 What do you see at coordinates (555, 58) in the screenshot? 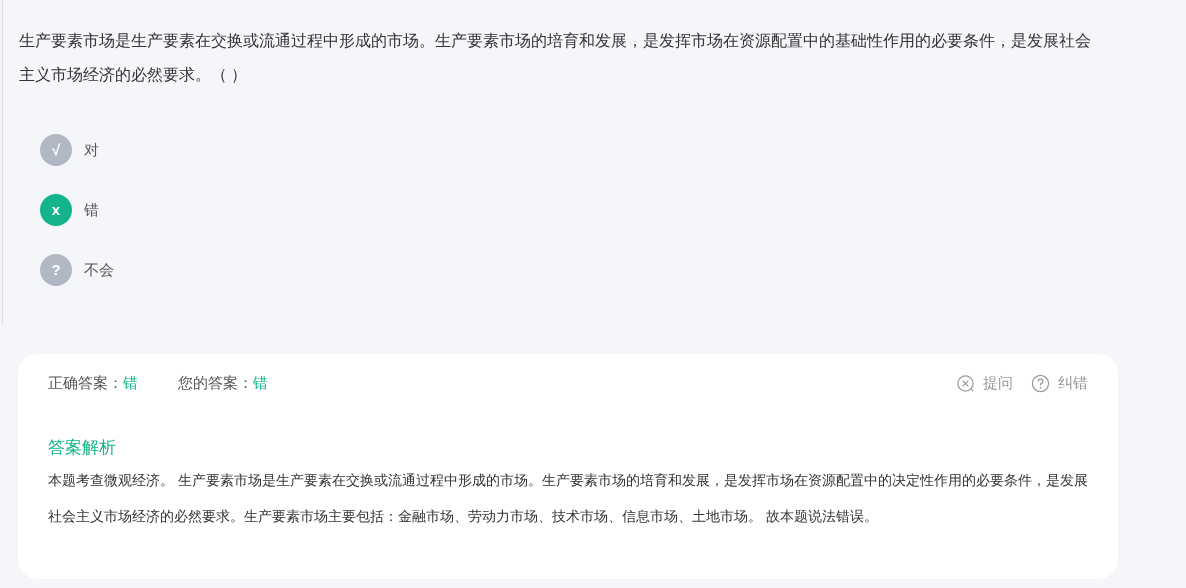
I see `question-text: 生产要素市场是生产要素在交换或流通过程中形成的市场。生产要素市场的培育和发展，是发挥市场在资源配置中的基础性作用的必要条件，是发展社会主义市场经济的必然要求。（ ）` at bounding box center [555, 58].